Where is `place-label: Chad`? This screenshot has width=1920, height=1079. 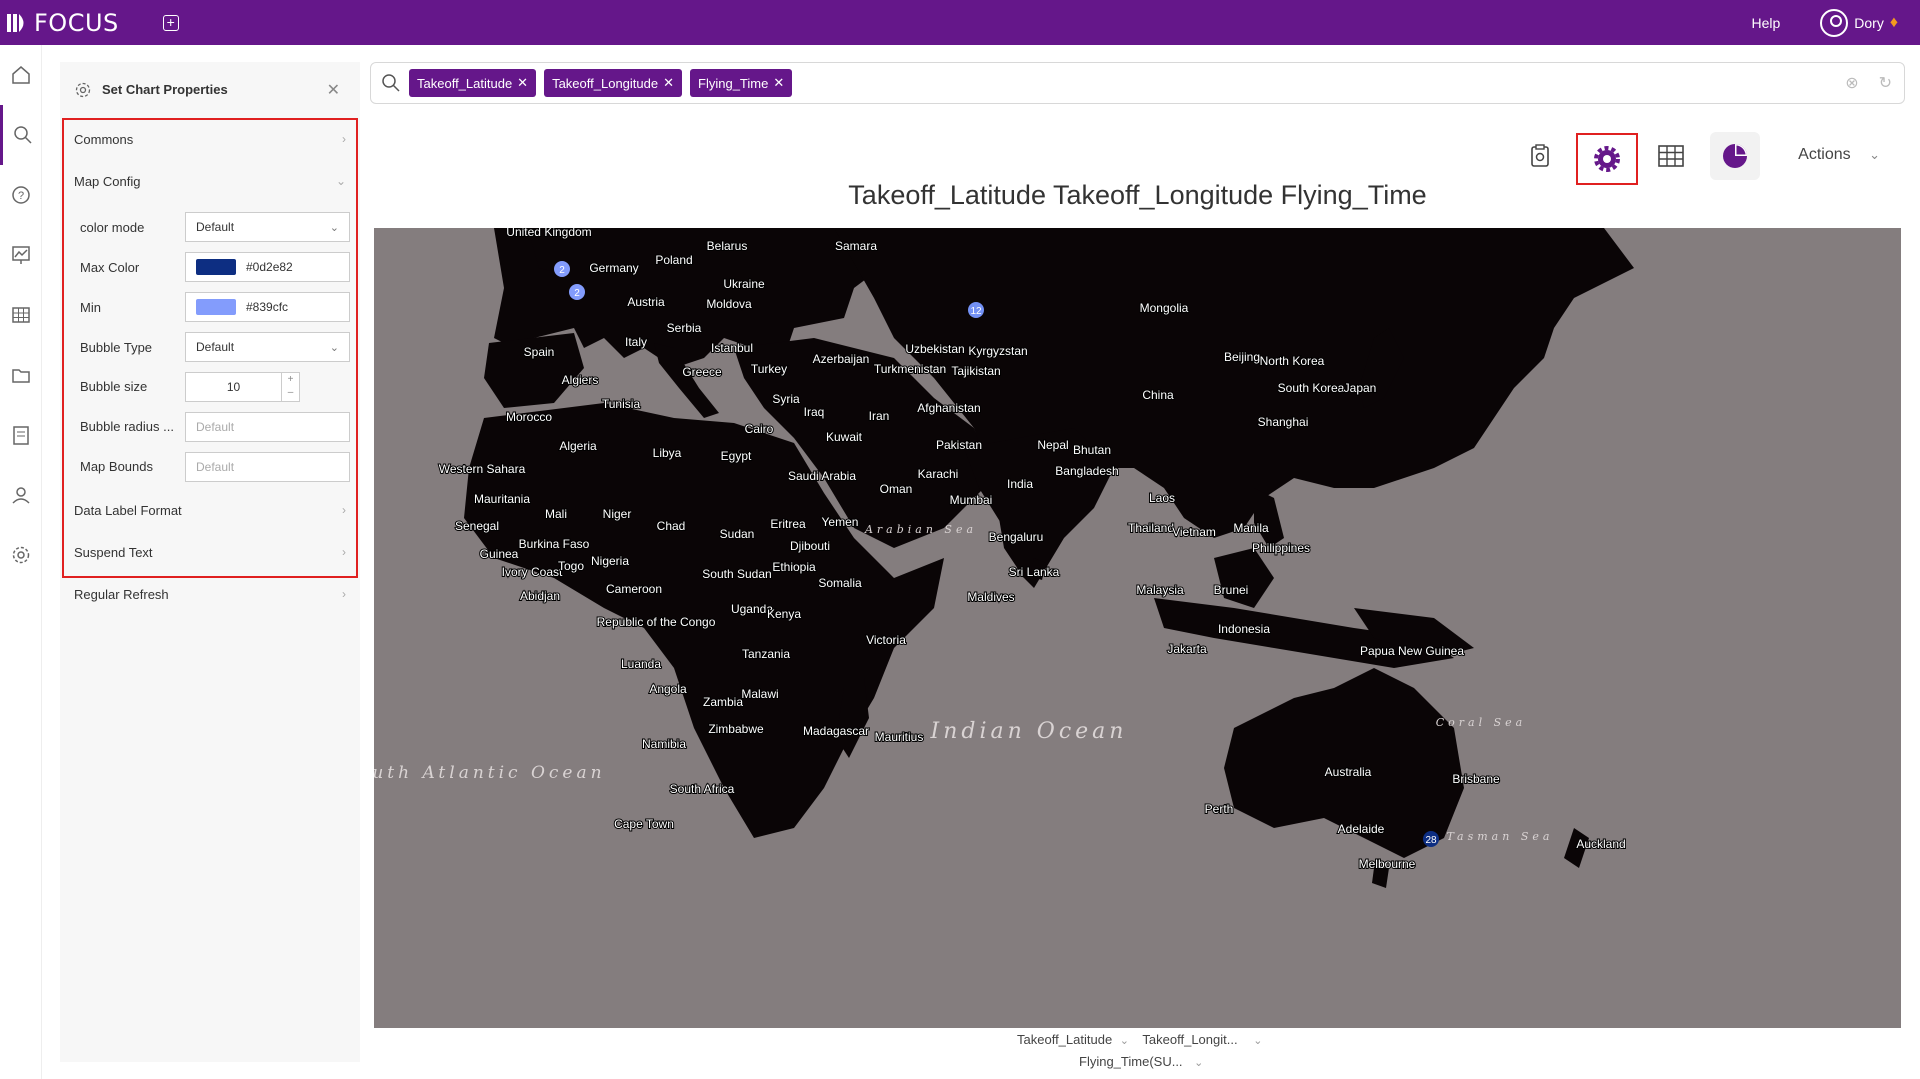 place-label: Chad is located at coordinates (671, 526).